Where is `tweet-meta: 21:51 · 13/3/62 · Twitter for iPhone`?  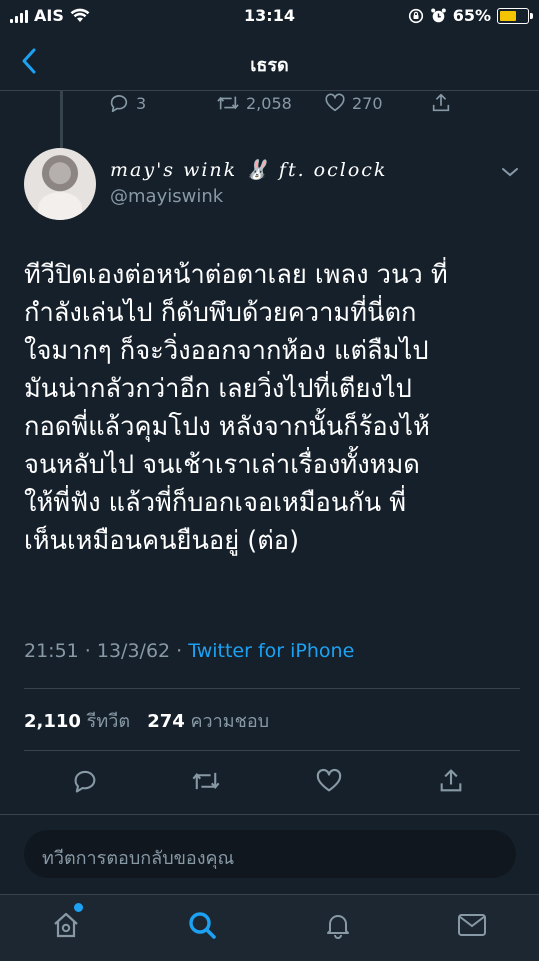 tweet-meta: 21:51 · 13/3/62 · Twitter for iPhone is located at coordinates (189, 651).